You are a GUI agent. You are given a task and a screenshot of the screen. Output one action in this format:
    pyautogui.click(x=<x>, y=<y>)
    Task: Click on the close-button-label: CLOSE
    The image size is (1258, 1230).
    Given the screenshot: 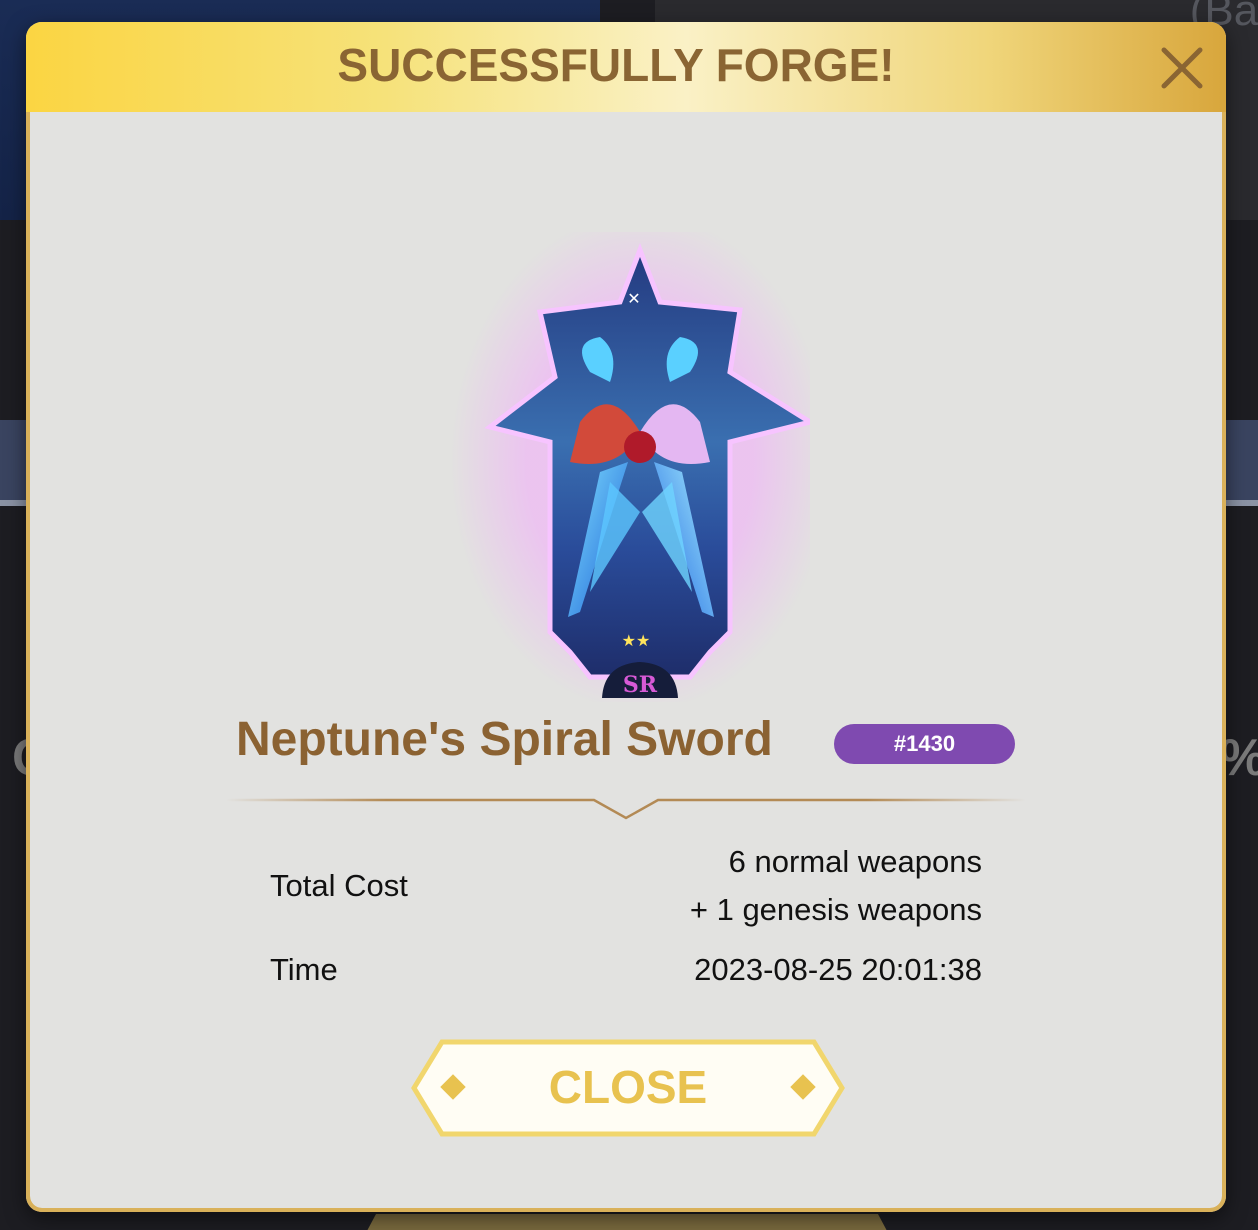 What is the action you would take?
    pyautogui.click(x=628, y=1087)
    